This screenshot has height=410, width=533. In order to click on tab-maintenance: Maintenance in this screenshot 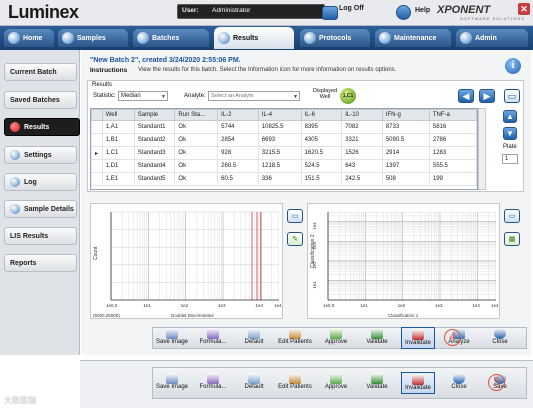, I will do `click(413, 38)`.